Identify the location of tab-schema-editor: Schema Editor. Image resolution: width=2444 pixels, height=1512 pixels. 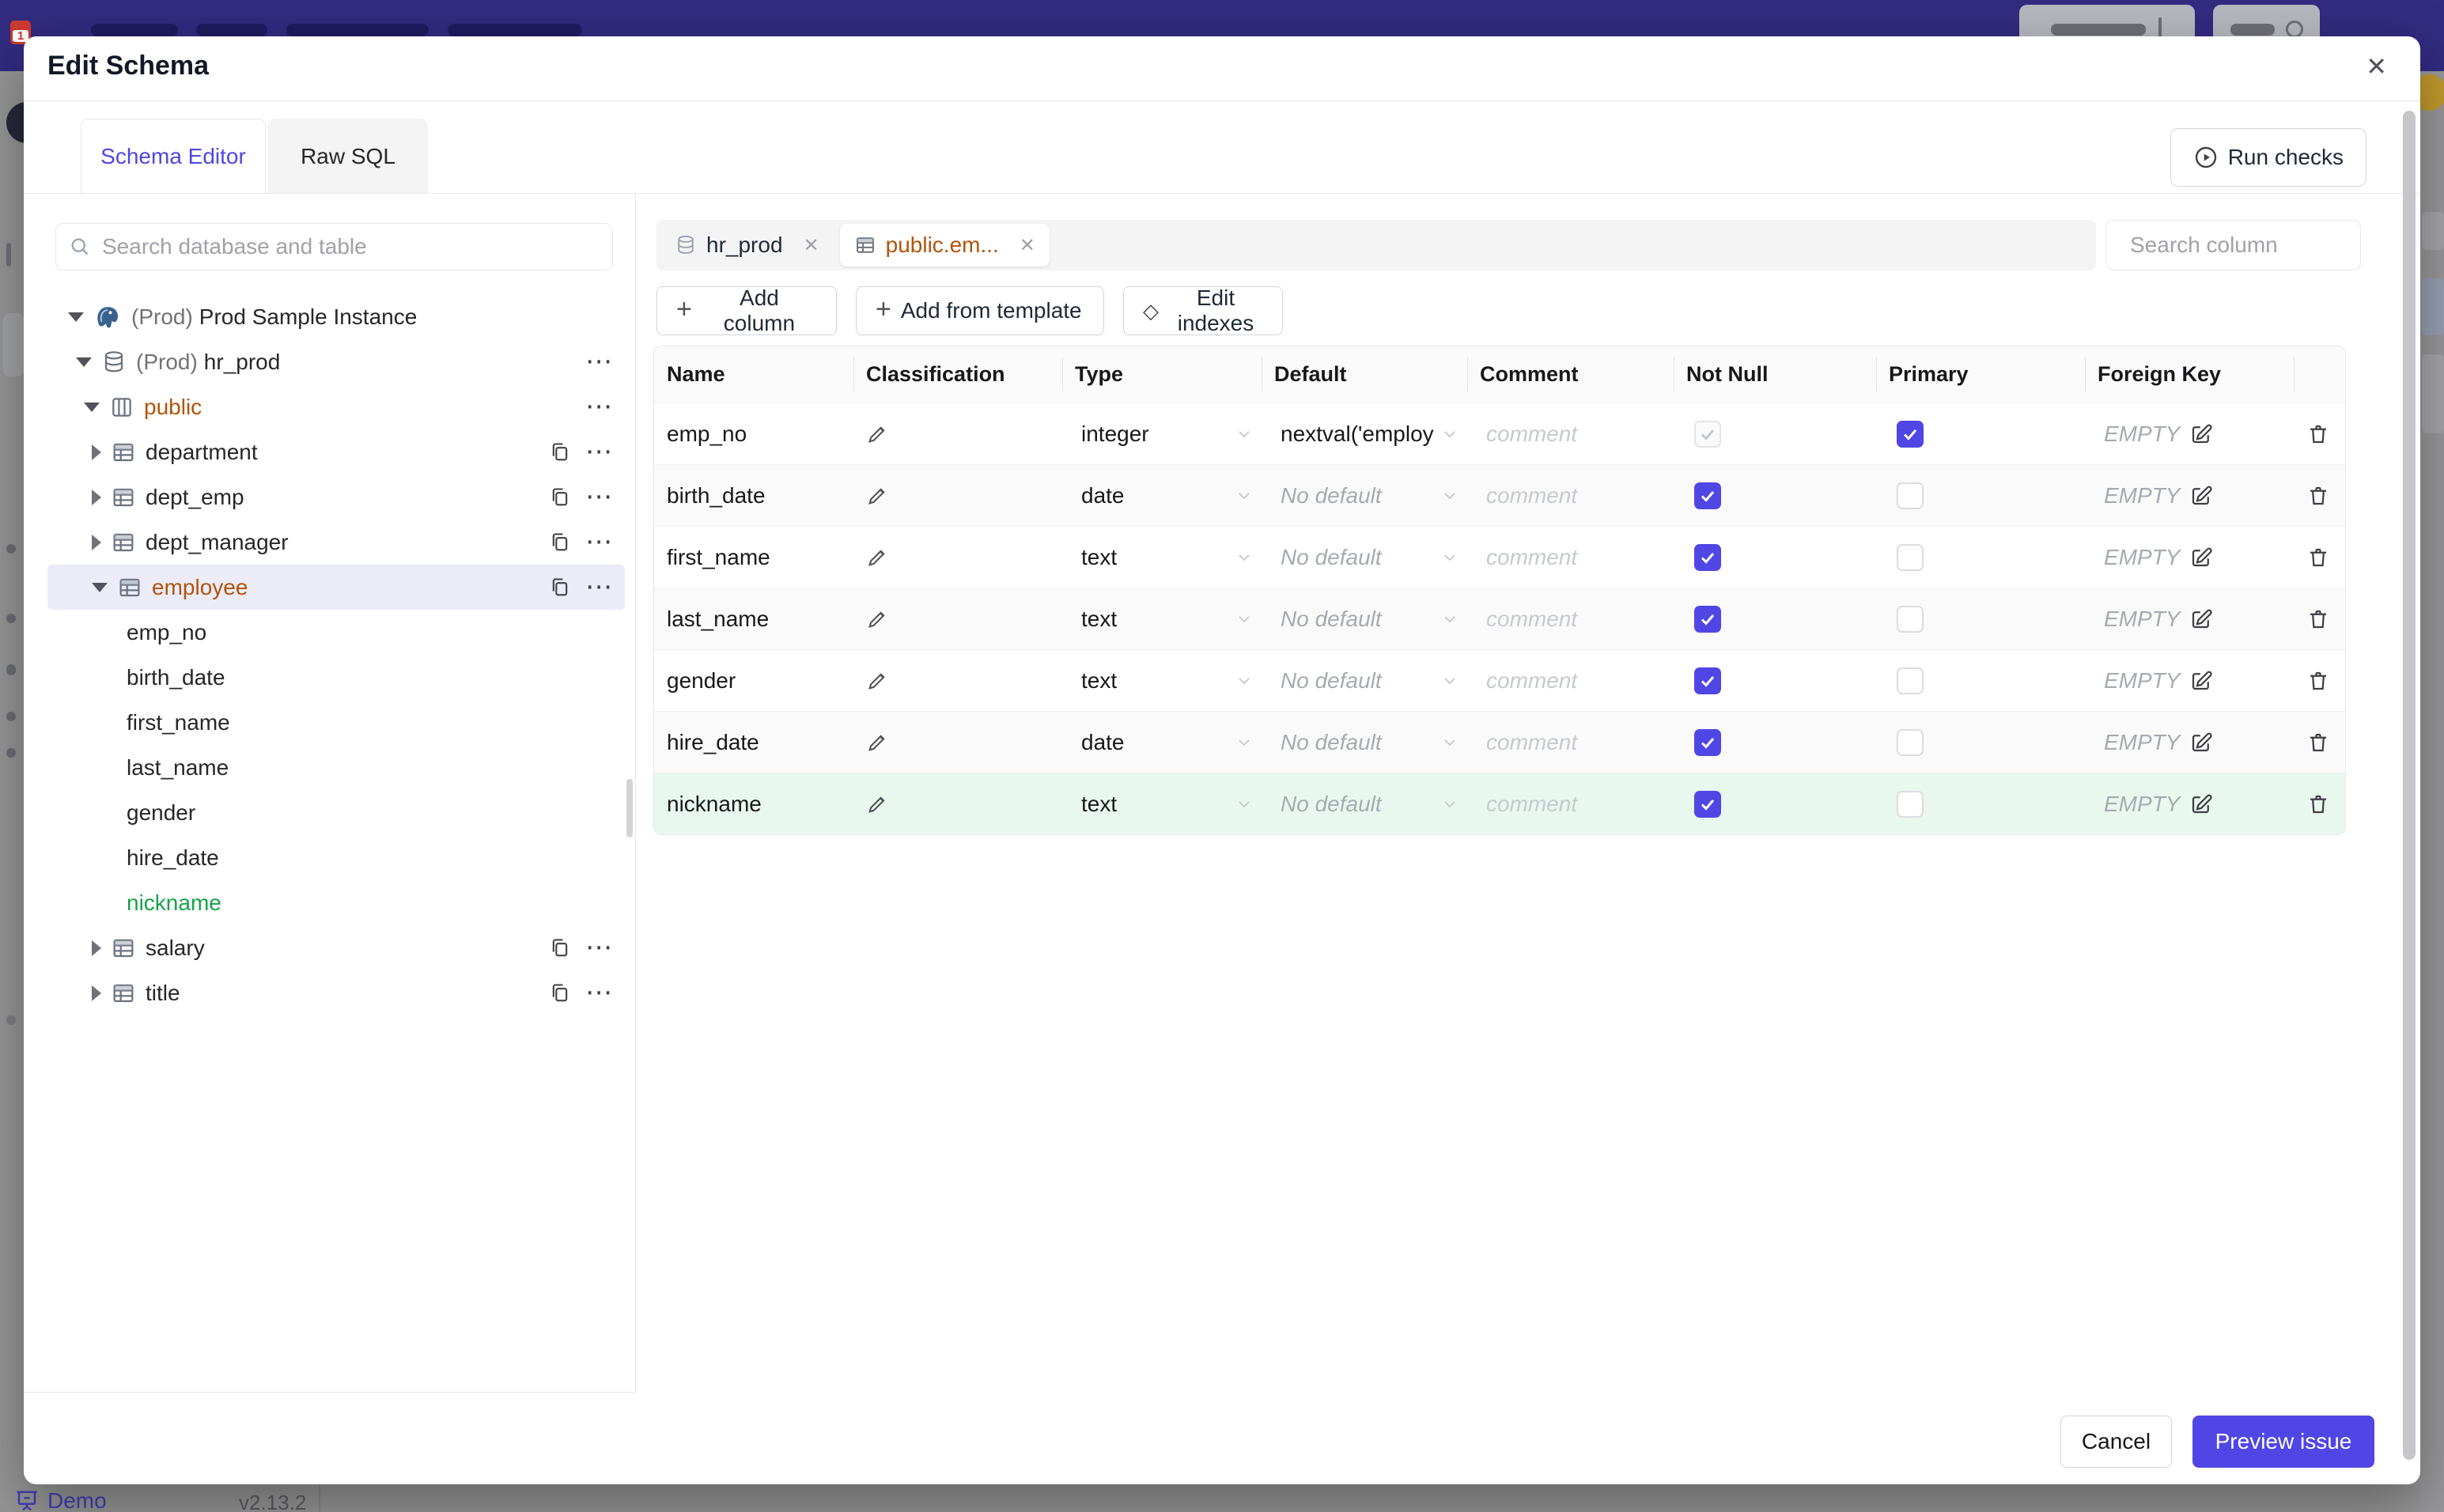
(173, 156).